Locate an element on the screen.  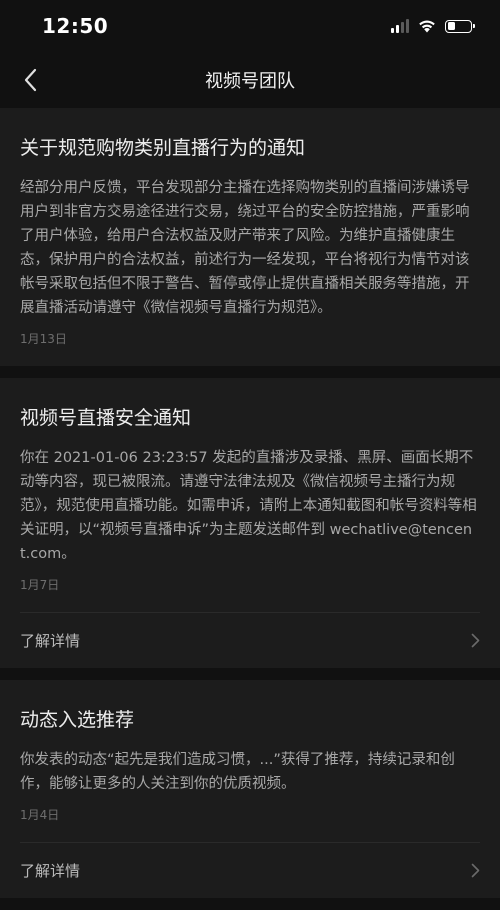
notification-title: 视频号直播安全通知 is located at coordinates (106, 418).